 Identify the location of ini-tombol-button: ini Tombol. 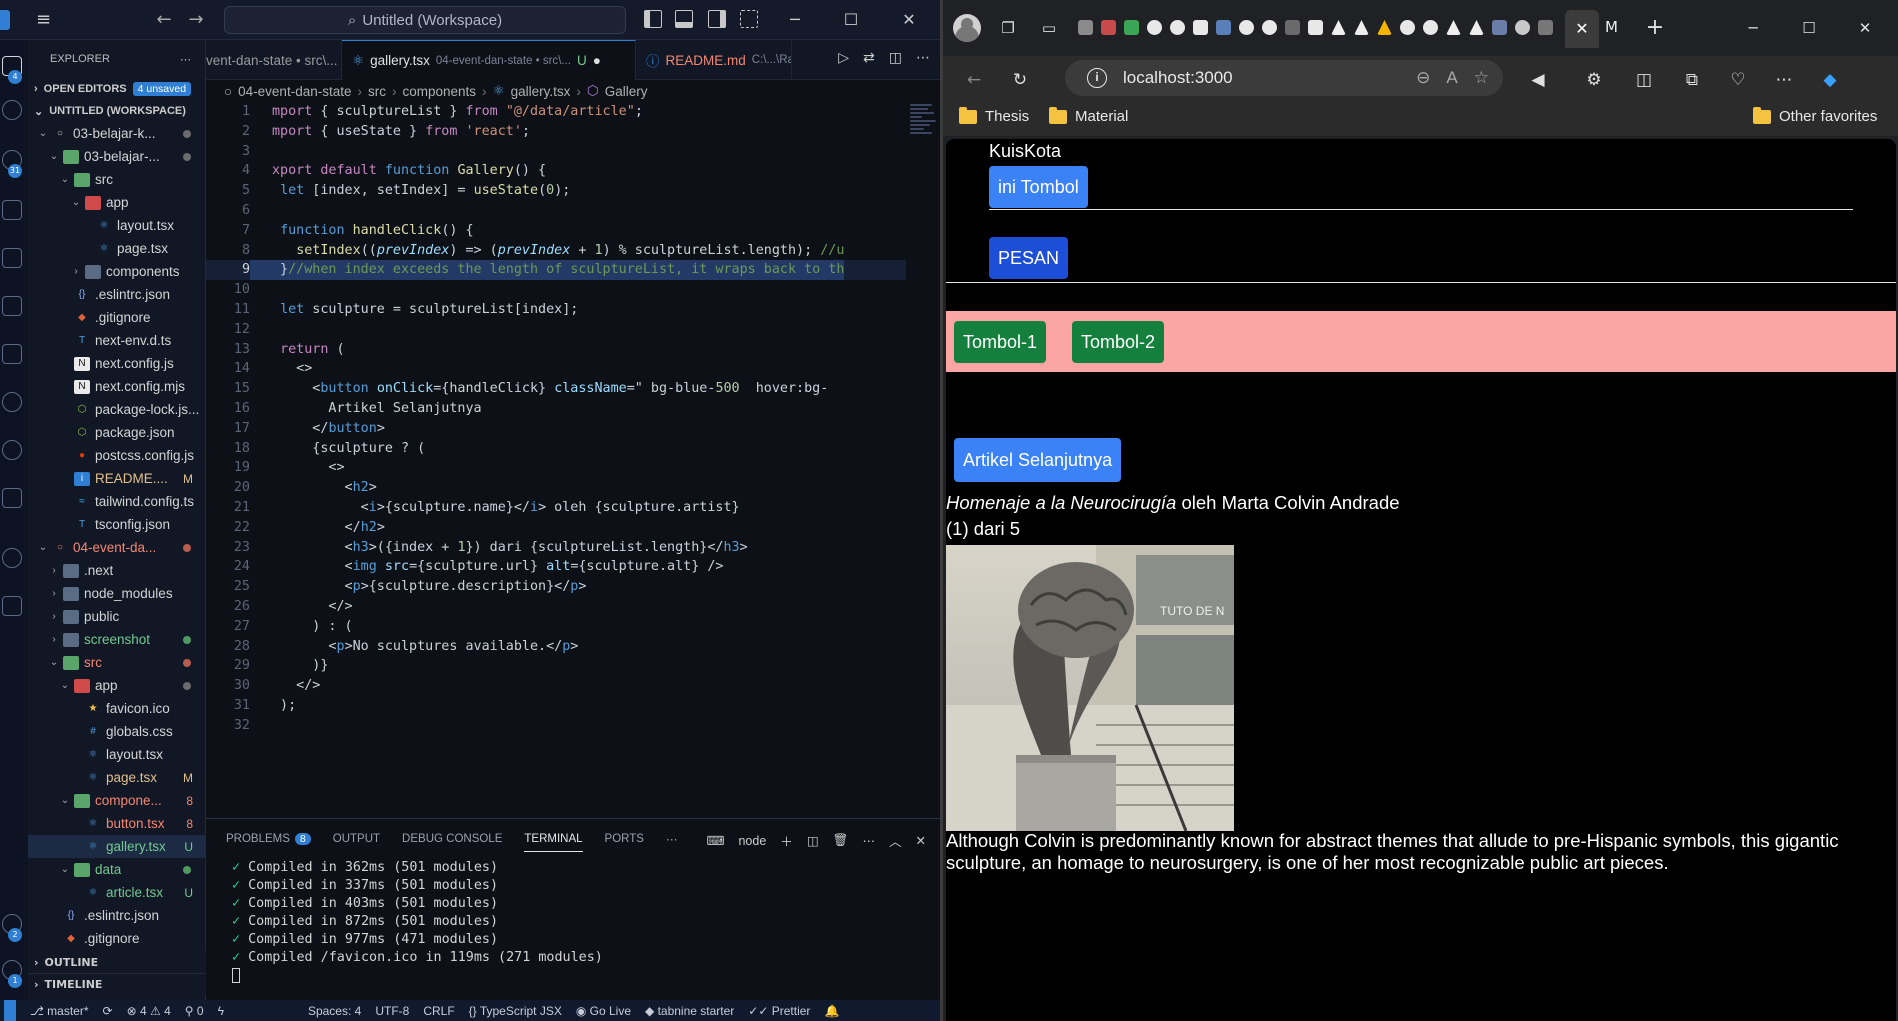
(1038, 187).